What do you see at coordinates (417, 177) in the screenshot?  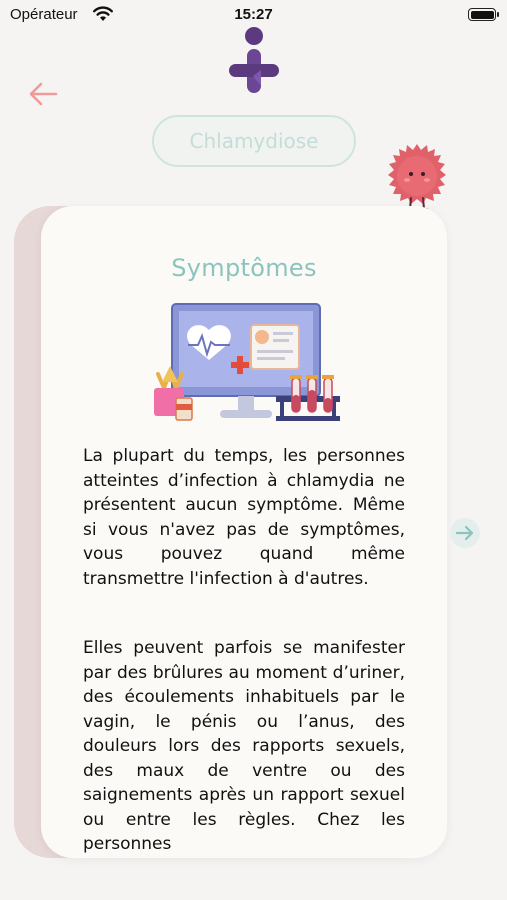 I see `mascot-character-icon` at bounding box center [417, 177].